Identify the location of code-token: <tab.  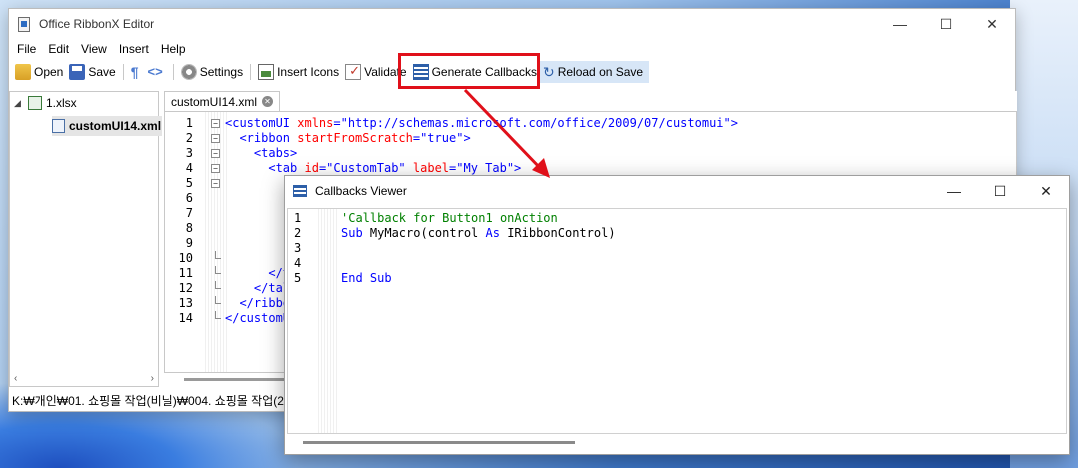
(265, 168).